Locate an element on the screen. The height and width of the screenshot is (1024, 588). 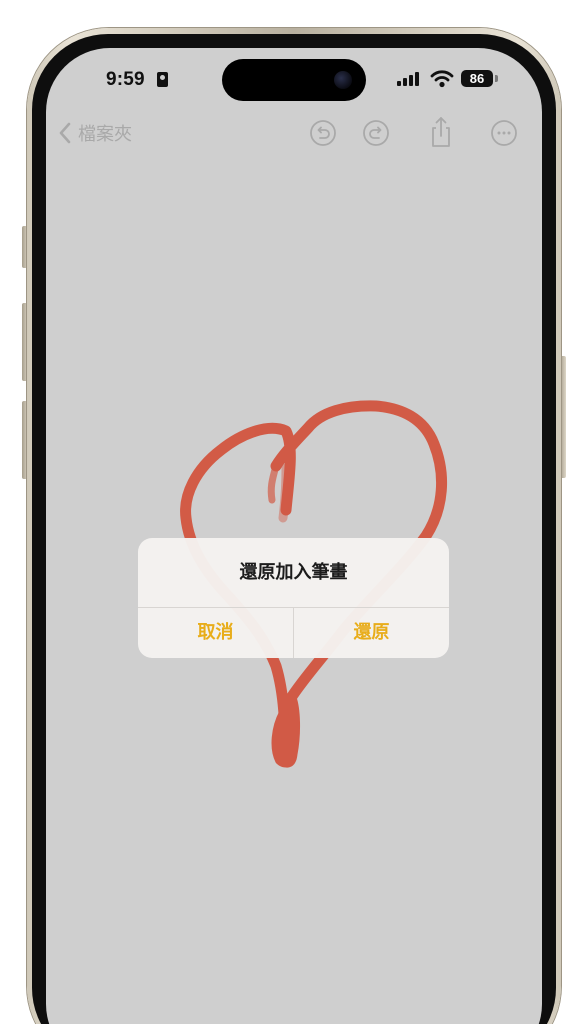
share-icon is located at coordinates (441, 132).